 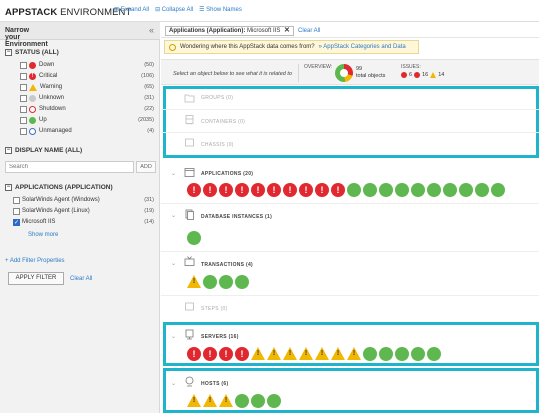 What do you see at coordinates (69, 167) in the screenshot?
I see `display-name-search-input` at bounding box center [69, 167].